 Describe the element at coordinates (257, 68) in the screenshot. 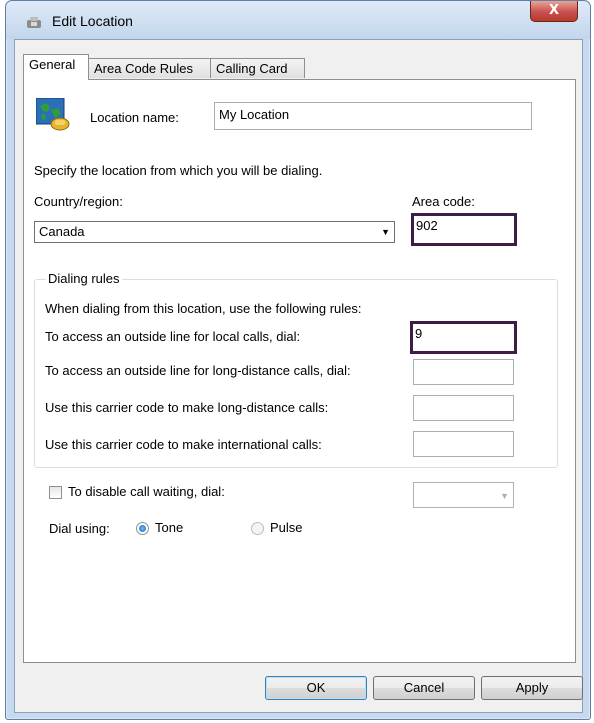

I see `tab-calling-card: Calling Card` at that location.